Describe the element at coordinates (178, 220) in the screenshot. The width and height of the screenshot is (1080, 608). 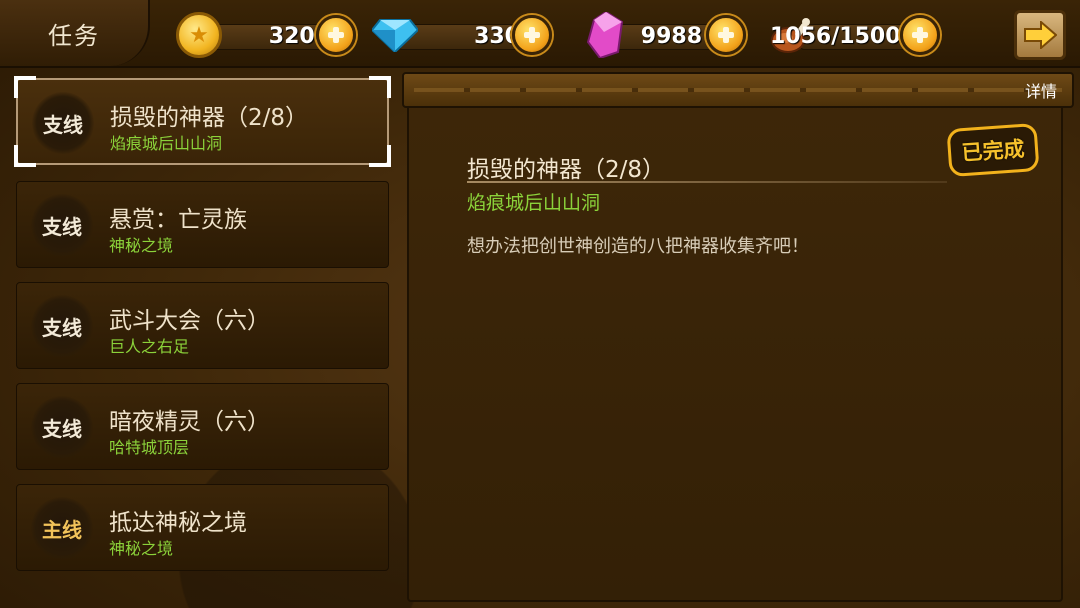
I see `quest-name: 悬赏：亡灵族` at that location.